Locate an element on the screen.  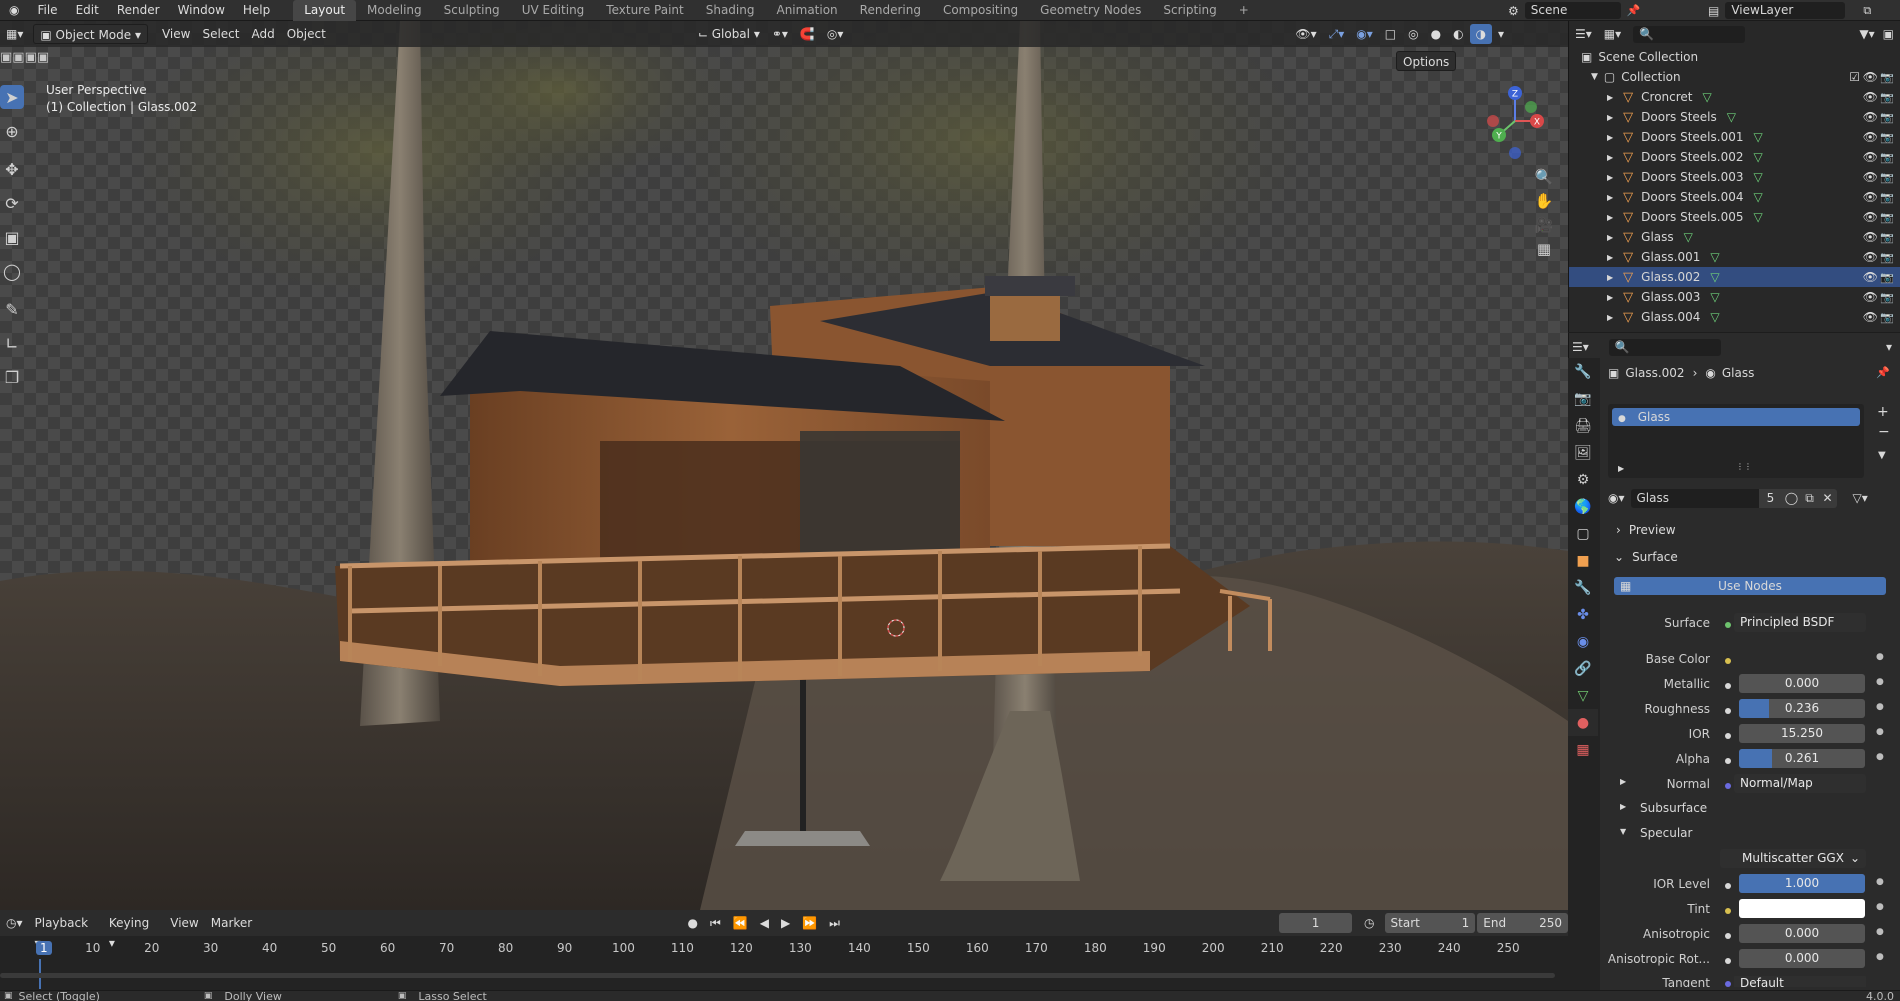
outliner-item: ▶ ▽ Doors Steels.004 ▽ 👁 📷 is located at coordinates (1734, 197).